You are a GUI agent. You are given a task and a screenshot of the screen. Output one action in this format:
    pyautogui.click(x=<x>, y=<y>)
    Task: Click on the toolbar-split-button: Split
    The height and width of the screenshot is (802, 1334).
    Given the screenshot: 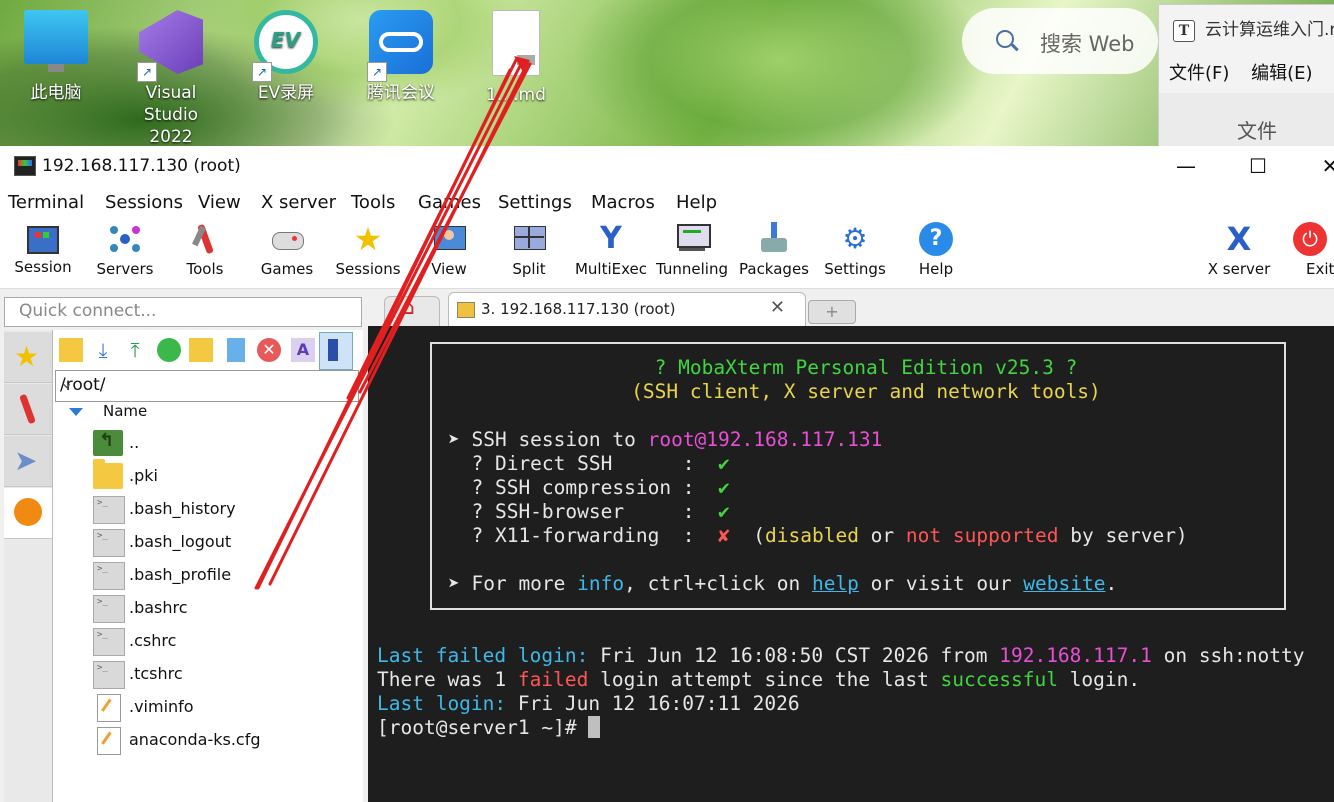 What is the action you would take?
    pyautogui.click(x=529, y=250)
    